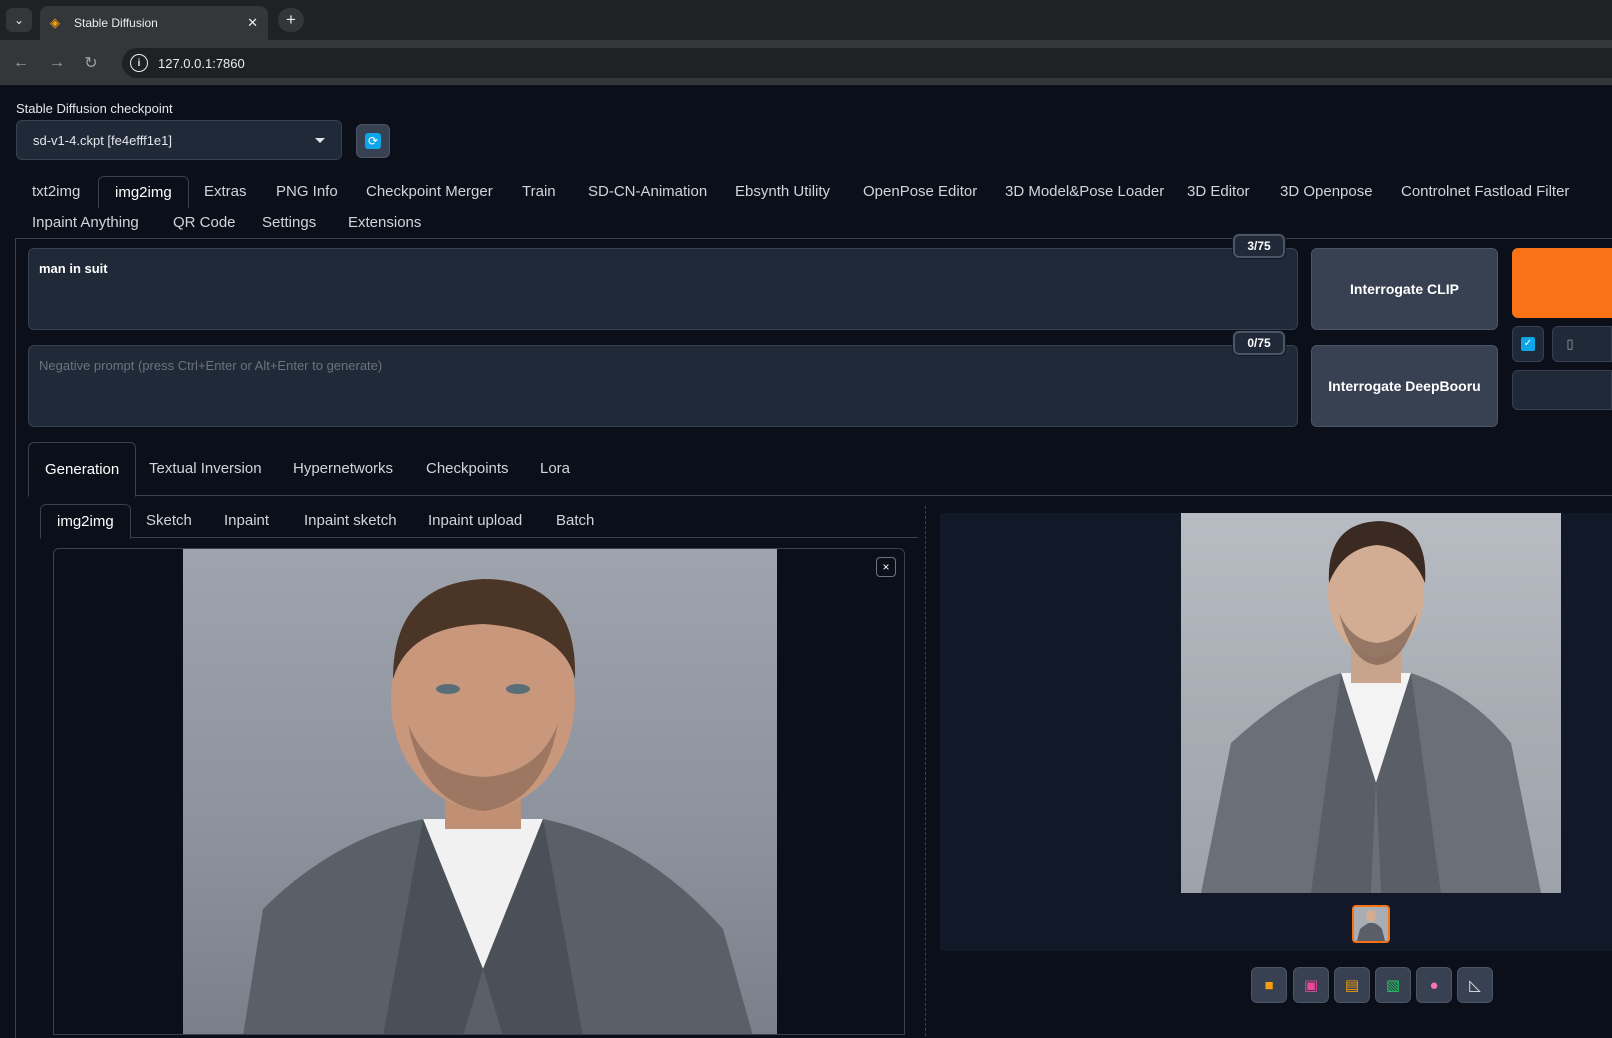 Image resolution: width=1612 pixels, height=1038 pixels. I want to click on save-icon: ▣, so click(1311, 985).